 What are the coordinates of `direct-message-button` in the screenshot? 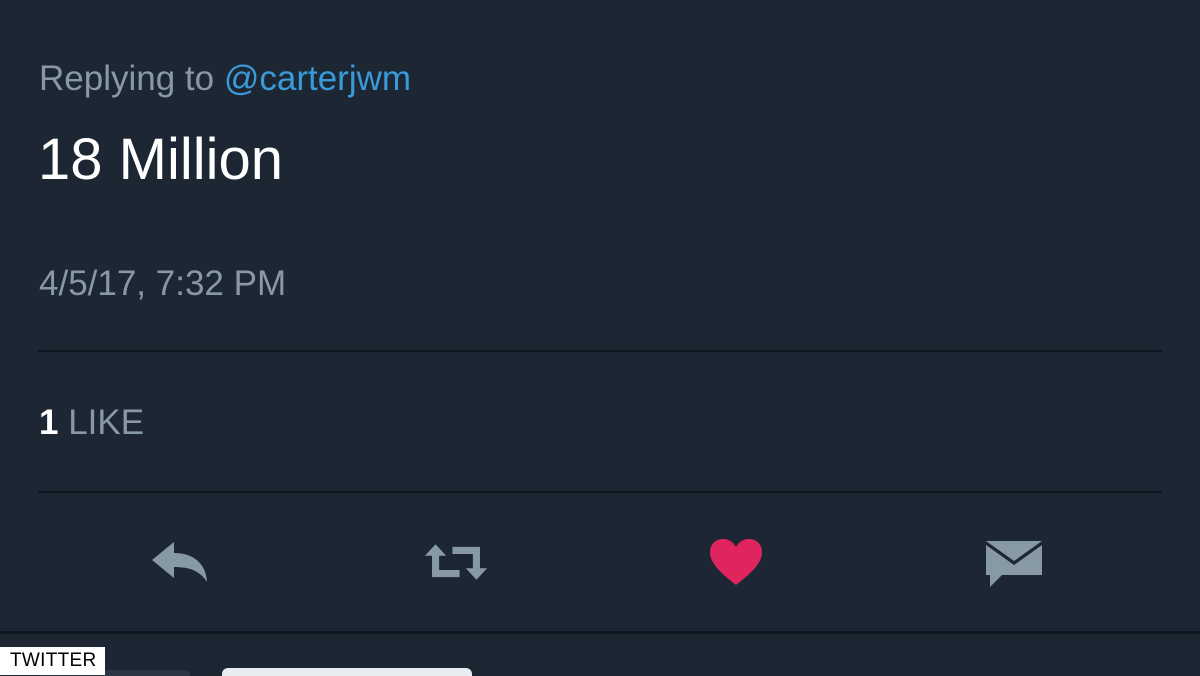 It's located at (1014, 562).